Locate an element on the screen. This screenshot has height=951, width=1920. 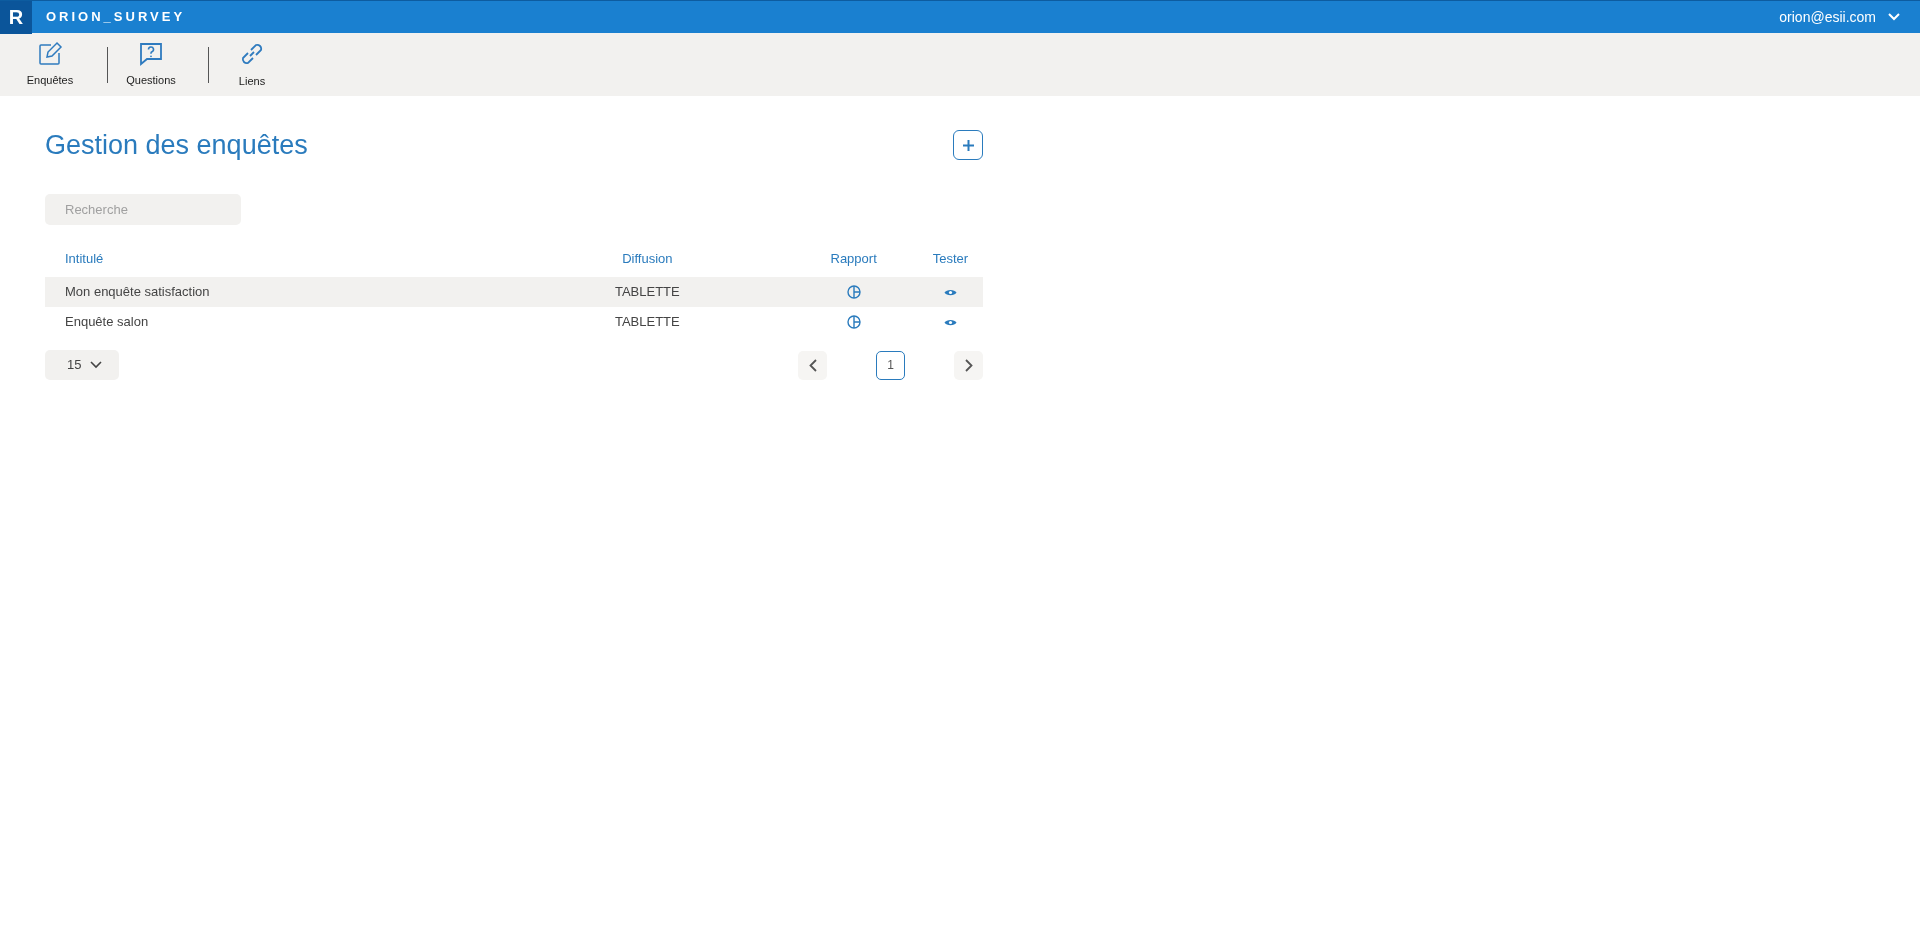
add-button is located at coordinates (968, 145).